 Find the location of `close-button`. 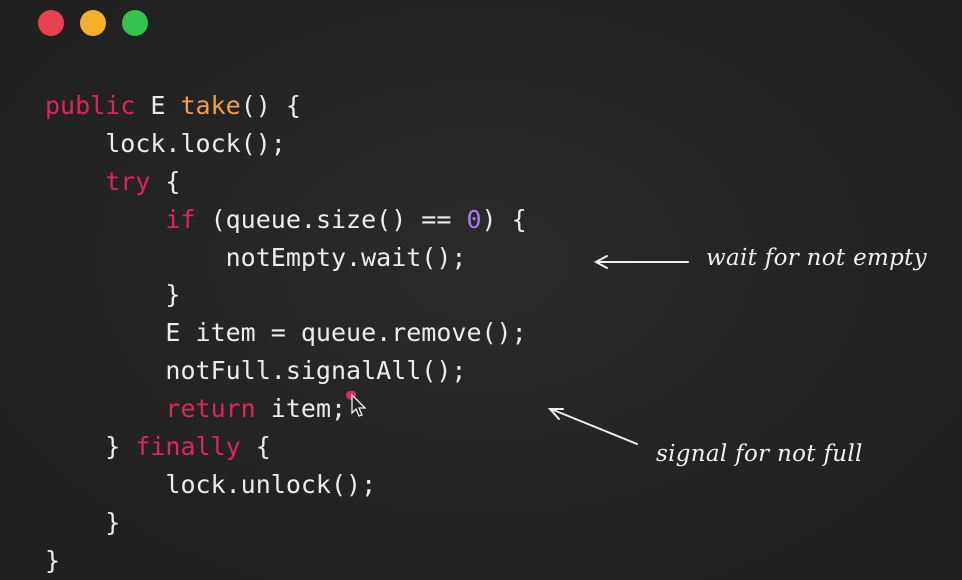

close-button is located at coordinates (51, 23).